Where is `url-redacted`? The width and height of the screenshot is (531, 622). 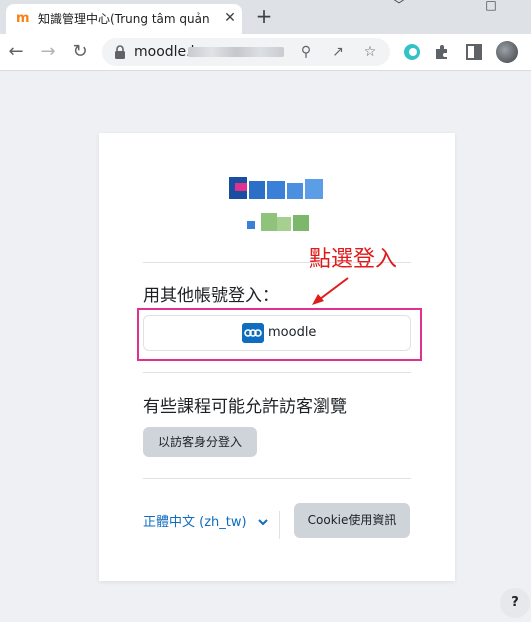 url-redacted is located at coordinates (236, 52).